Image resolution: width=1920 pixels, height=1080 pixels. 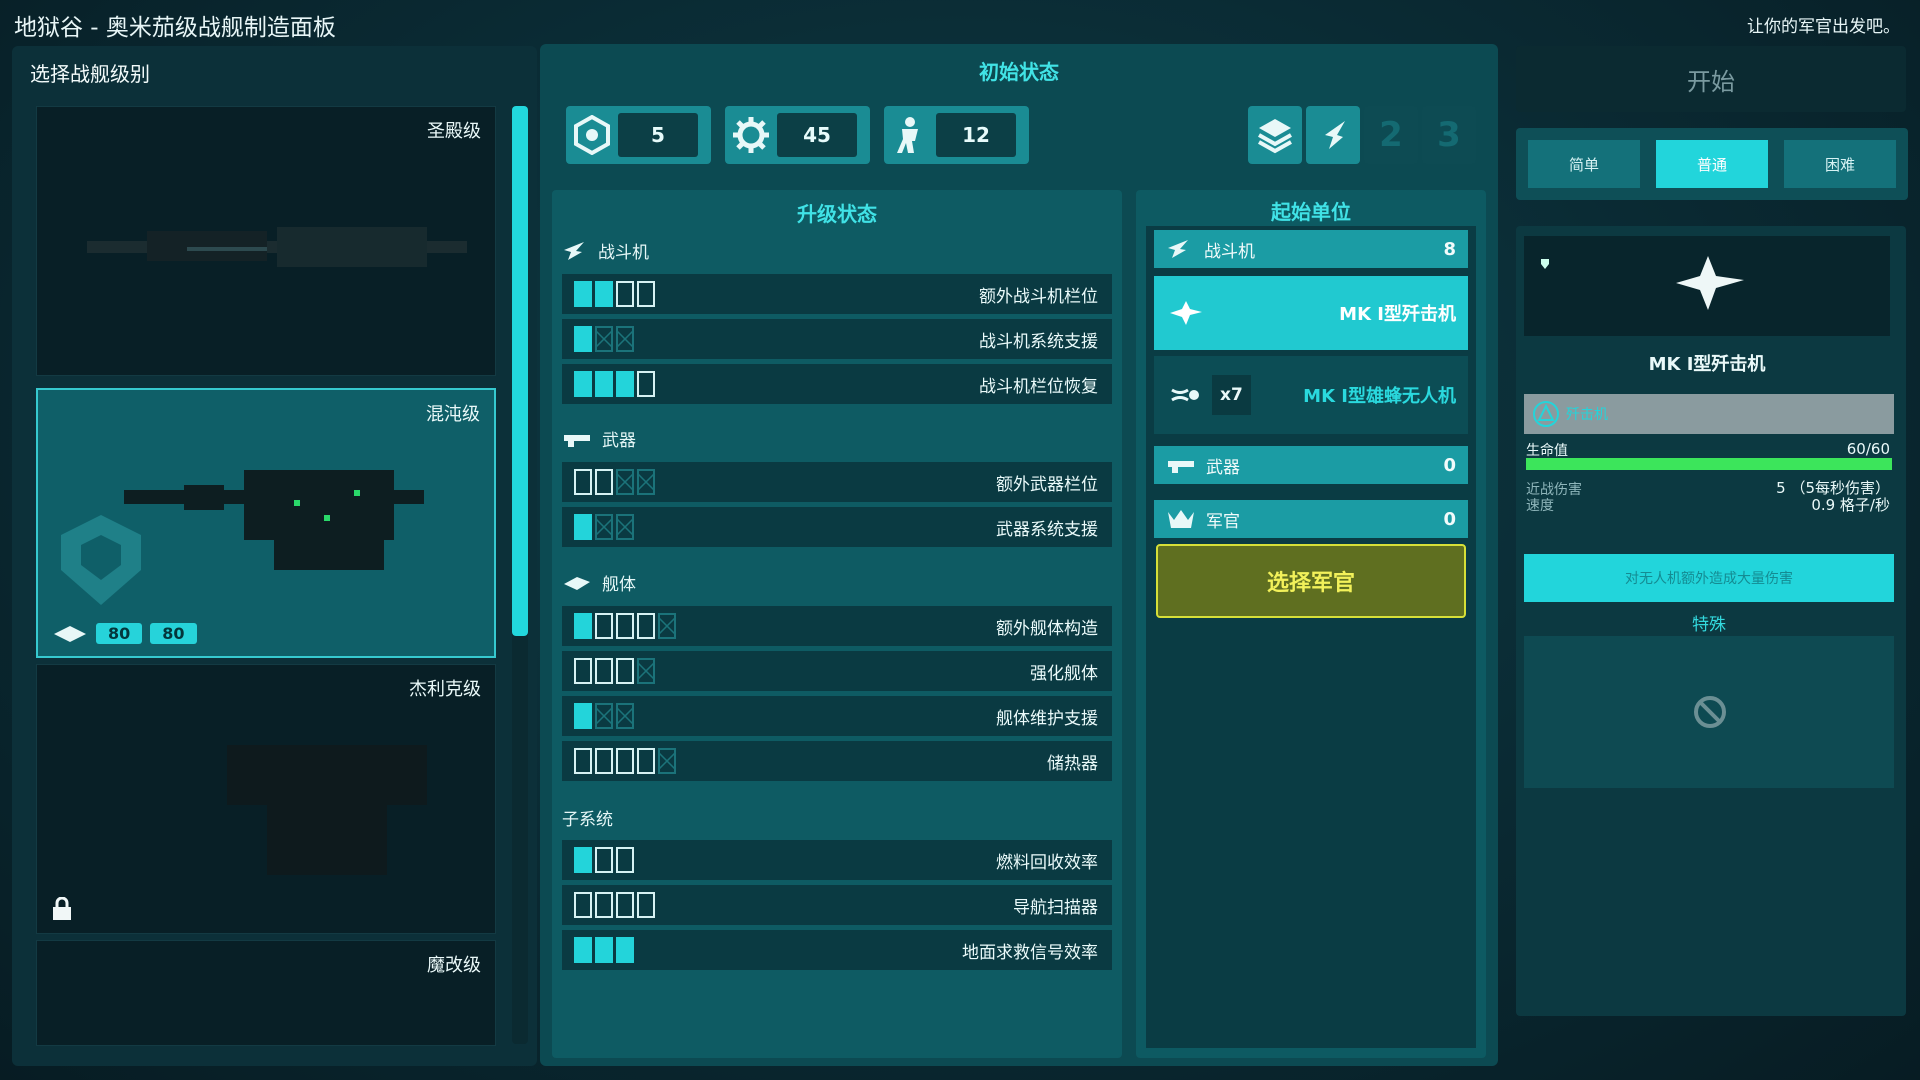 What do you see at coordinates (1038, 341) in the screenshot?
I see `upgrade-name: 战斗机系统支援` at bounding box center [1038, 341].